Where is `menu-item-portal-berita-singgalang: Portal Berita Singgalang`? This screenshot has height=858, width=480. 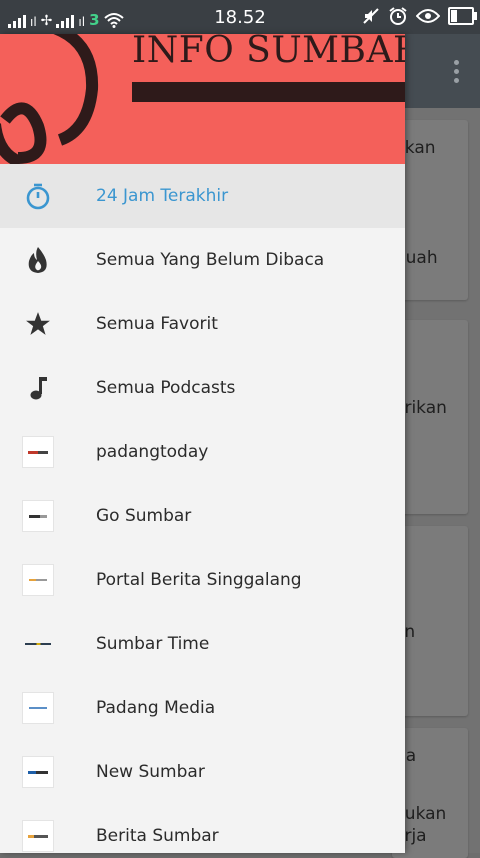 menu-item-portal-berita-singgalang: Portal Berita Singgalang is located at coordinates (202, 580).